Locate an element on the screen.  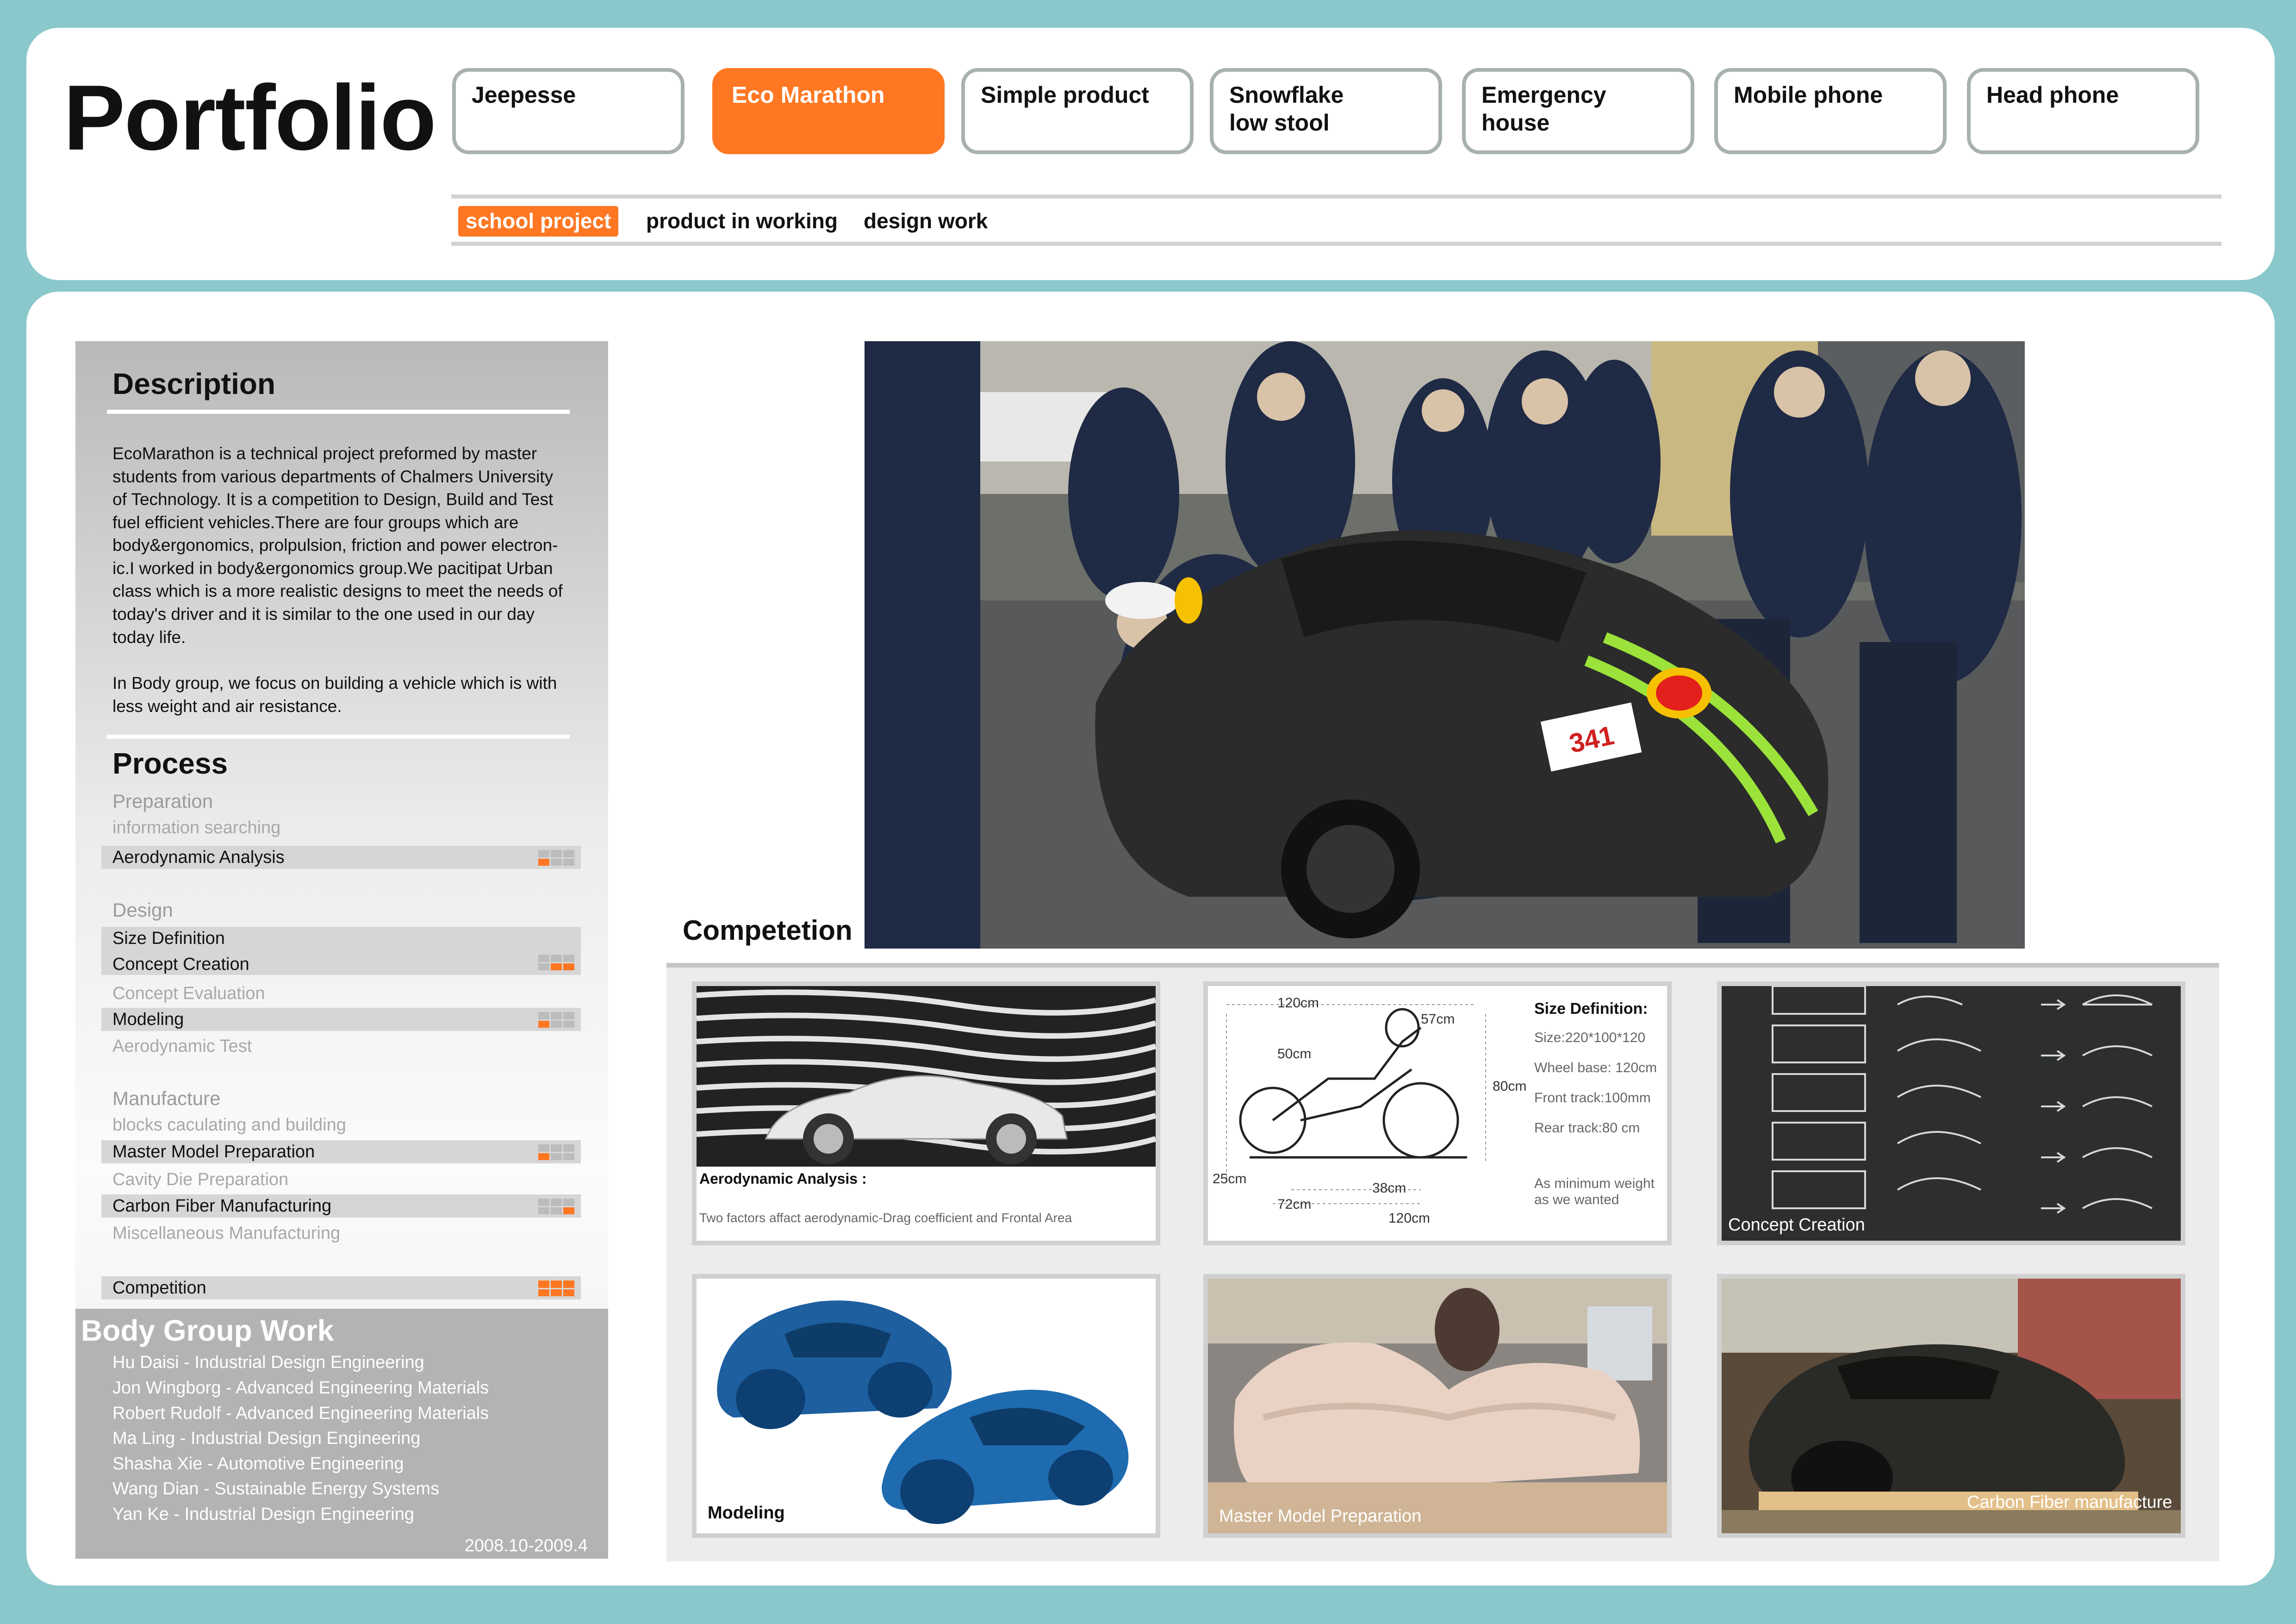
gallery-modeling: Modeling is located at coordinates (926, 1406).